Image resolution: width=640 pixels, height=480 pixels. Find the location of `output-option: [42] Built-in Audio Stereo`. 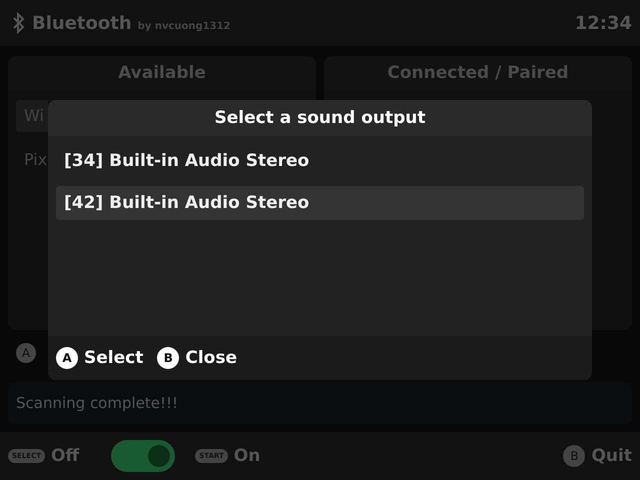

output-option: [42] Built-in Audio Stereo is located at coordinates (320, 203).